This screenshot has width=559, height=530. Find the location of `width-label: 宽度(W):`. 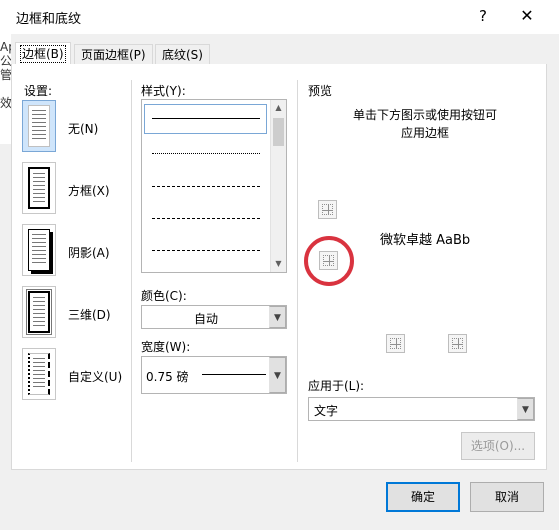

width-label: 宽度(W): is located at coordinates (166, 347).